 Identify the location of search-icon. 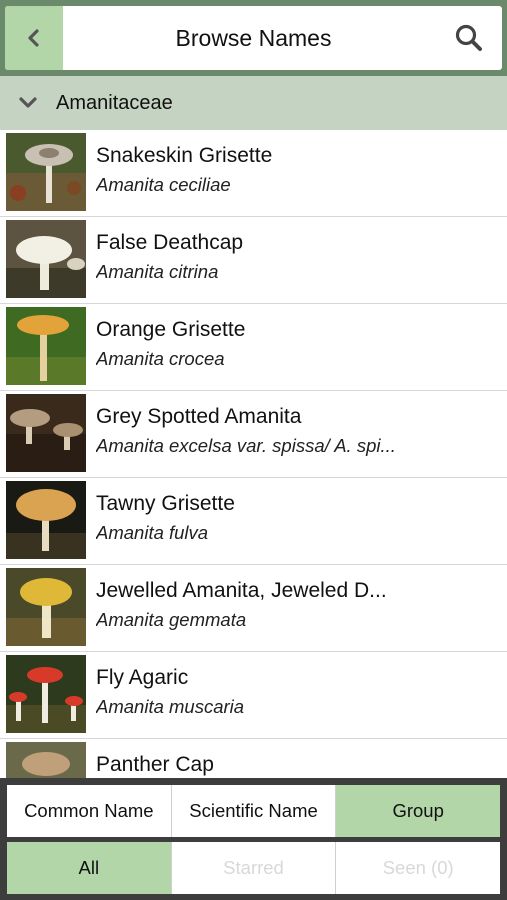
(468, 37).